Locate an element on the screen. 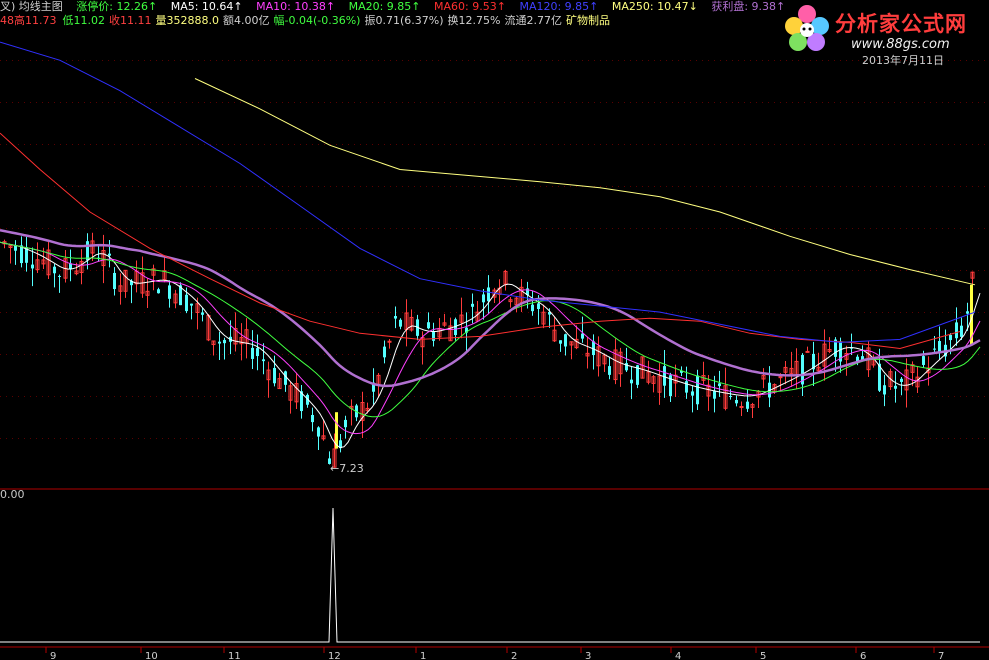 The height and width of the screenshot is (660, 989). ma60-value: MA60: 9.53↑ is located at coordinates (470, 6).